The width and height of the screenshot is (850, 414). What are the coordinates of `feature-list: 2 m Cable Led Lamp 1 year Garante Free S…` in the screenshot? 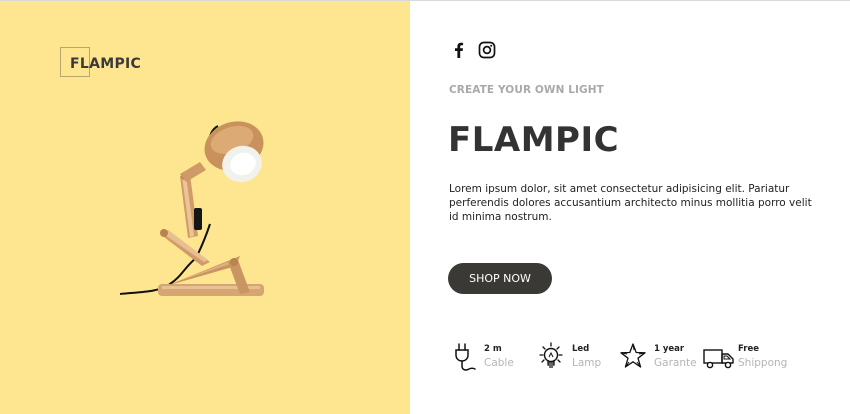 It's located at (650, 359).